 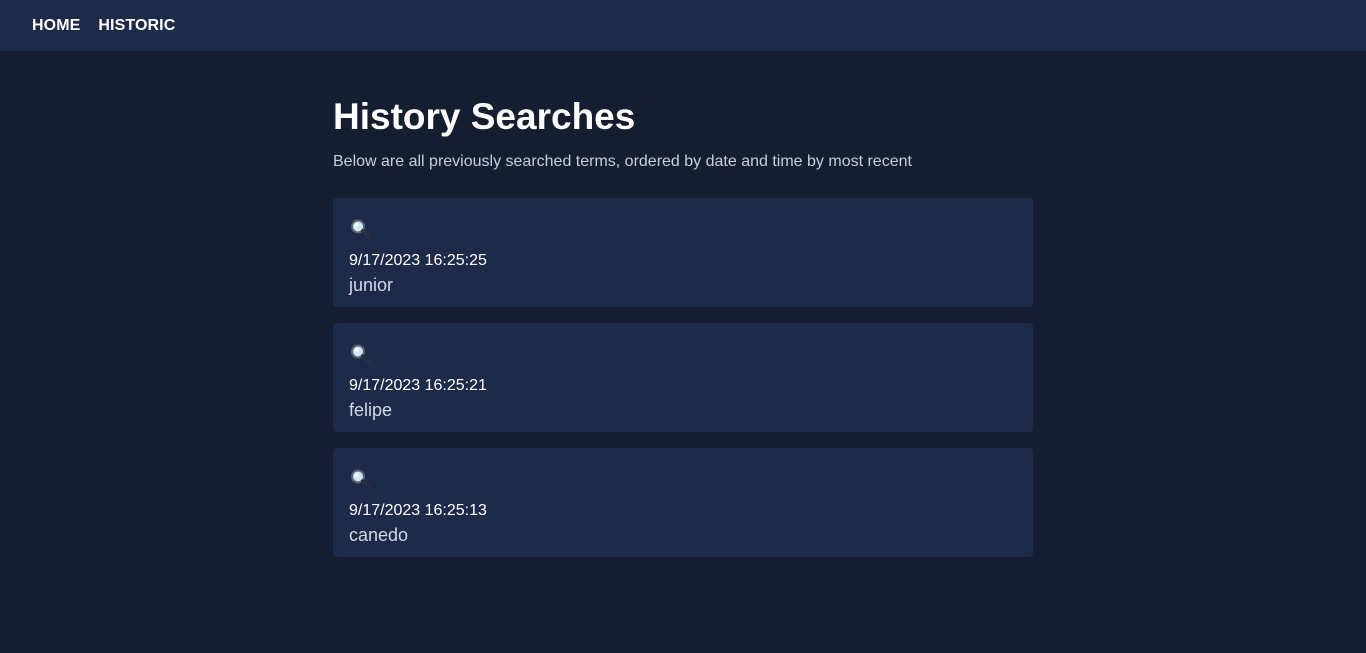 What do you see at coordinates (683, 252) in the screenshot?
I see `history-item: 9/17/2023 16:25:25 junior` at bounding box center [683, 252].